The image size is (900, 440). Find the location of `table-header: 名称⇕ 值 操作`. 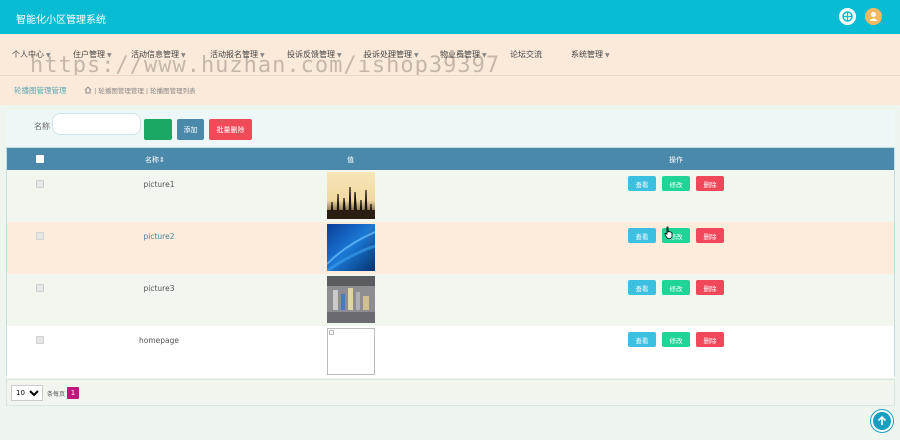

table-header: 名称⇕ 值 操作 is located at coordinates (450, 159).